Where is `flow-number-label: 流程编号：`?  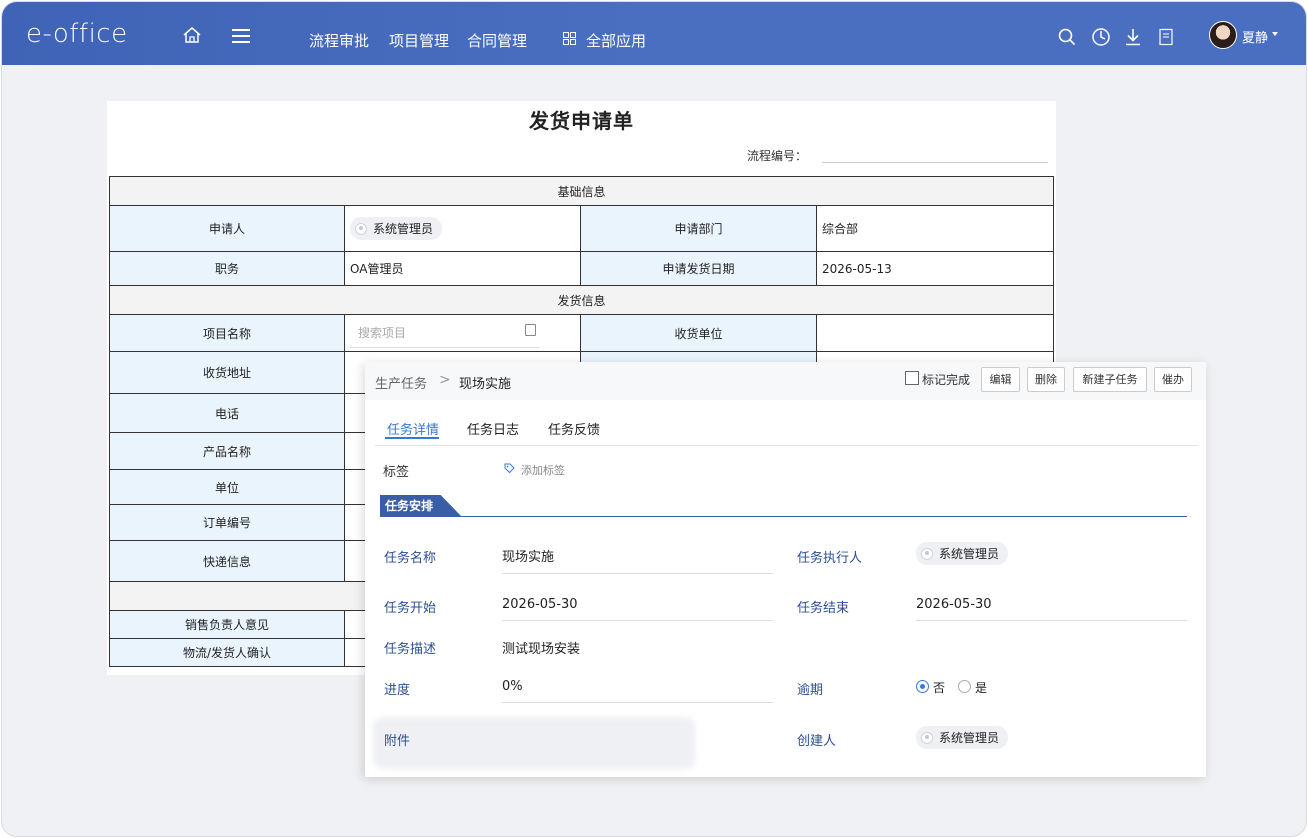 flow-number-label: 流程编号： is located at coordinates (777, 156).